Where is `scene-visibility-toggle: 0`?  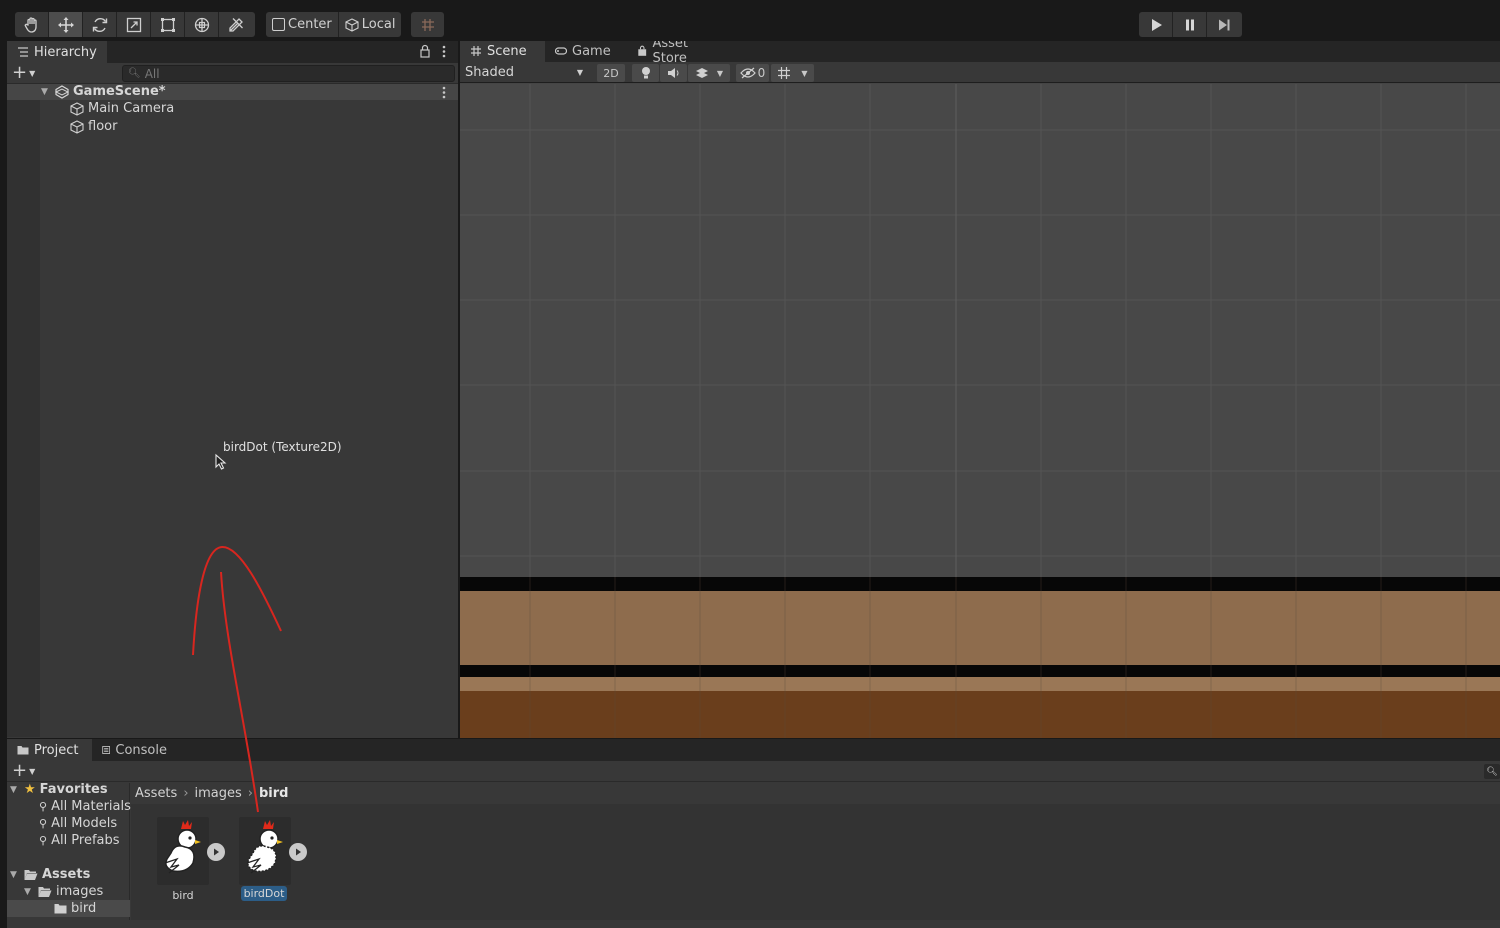 scene-visibility-toggle: 0 is located at coordinates (752, 73).